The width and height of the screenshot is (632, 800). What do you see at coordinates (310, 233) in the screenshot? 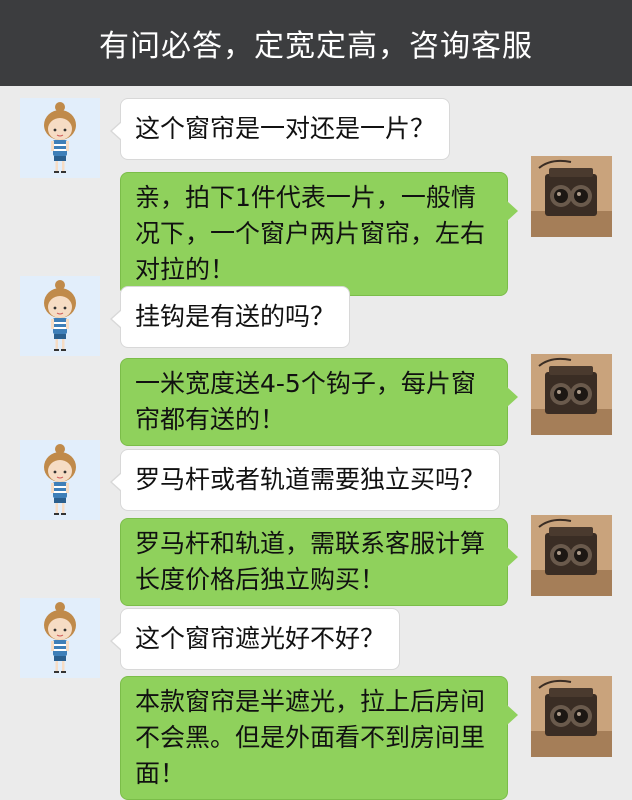
I see `answer-text: 亲，拍下1件代表一片，一般情况下，一个窗户两片窗帘，左右对拉的！` at bounding box center [310, 233].